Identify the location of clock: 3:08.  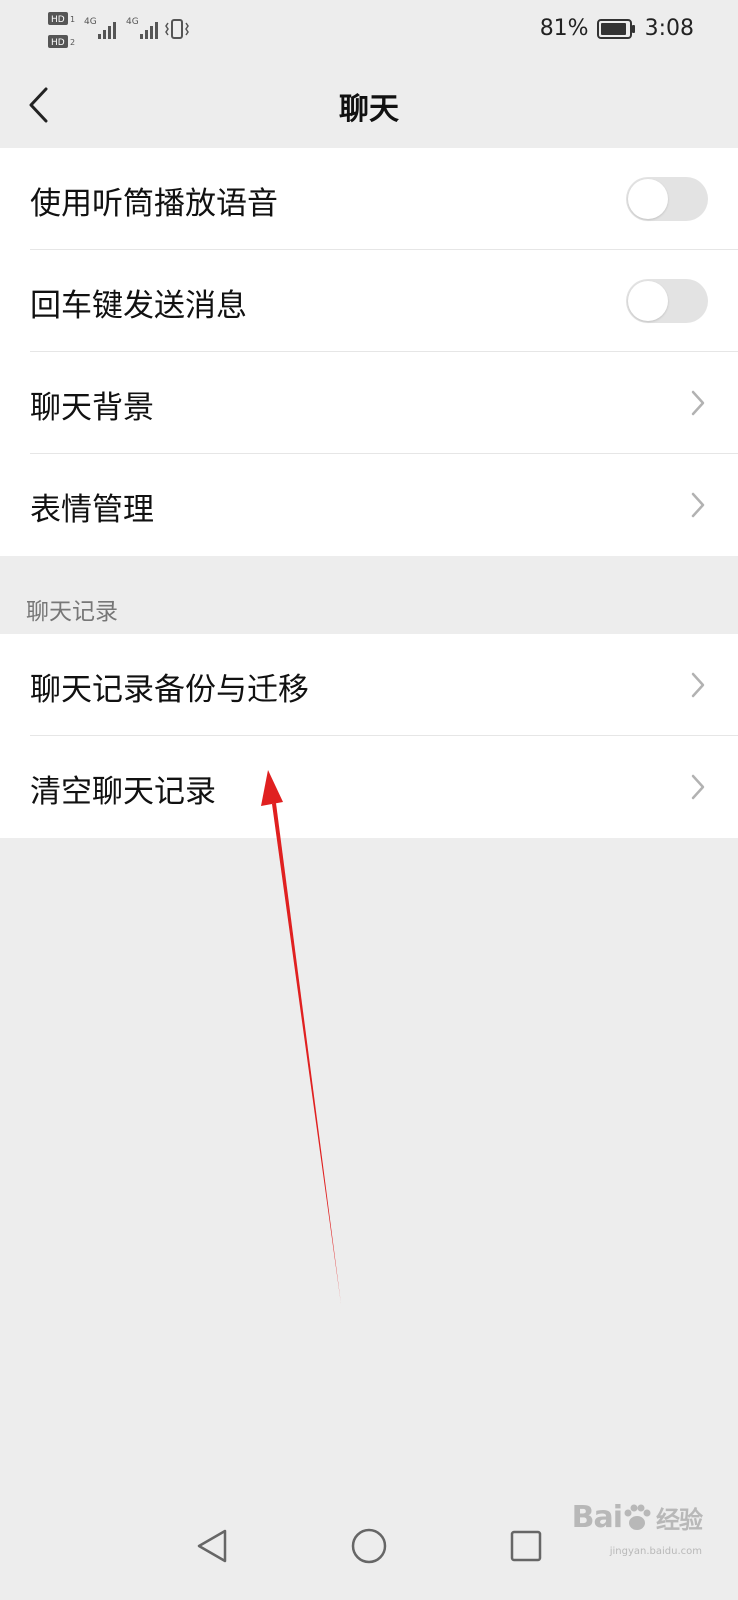
(669, 28).